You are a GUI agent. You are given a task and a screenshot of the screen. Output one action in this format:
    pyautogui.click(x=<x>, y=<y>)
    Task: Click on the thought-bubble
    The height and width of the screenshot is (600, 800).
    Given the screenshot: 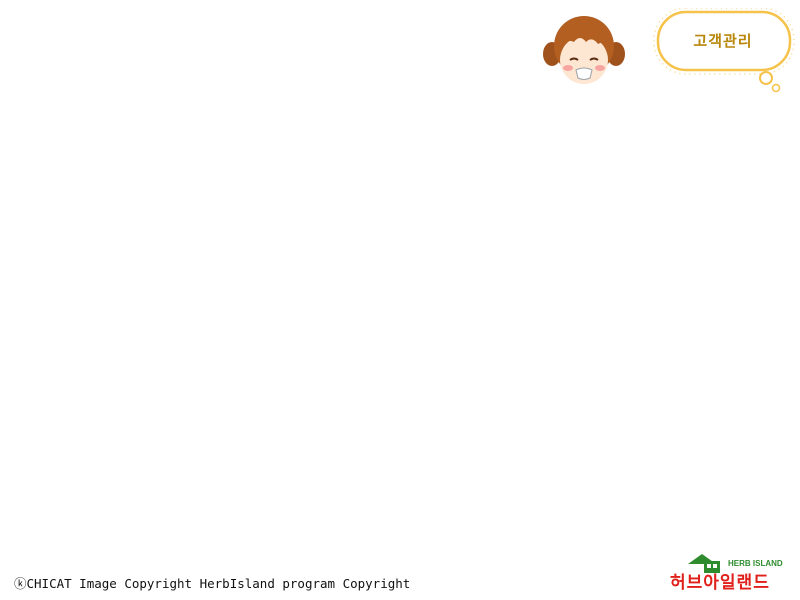 What is the action you would take?
    pyautogui.click(x=724, y=50)
    